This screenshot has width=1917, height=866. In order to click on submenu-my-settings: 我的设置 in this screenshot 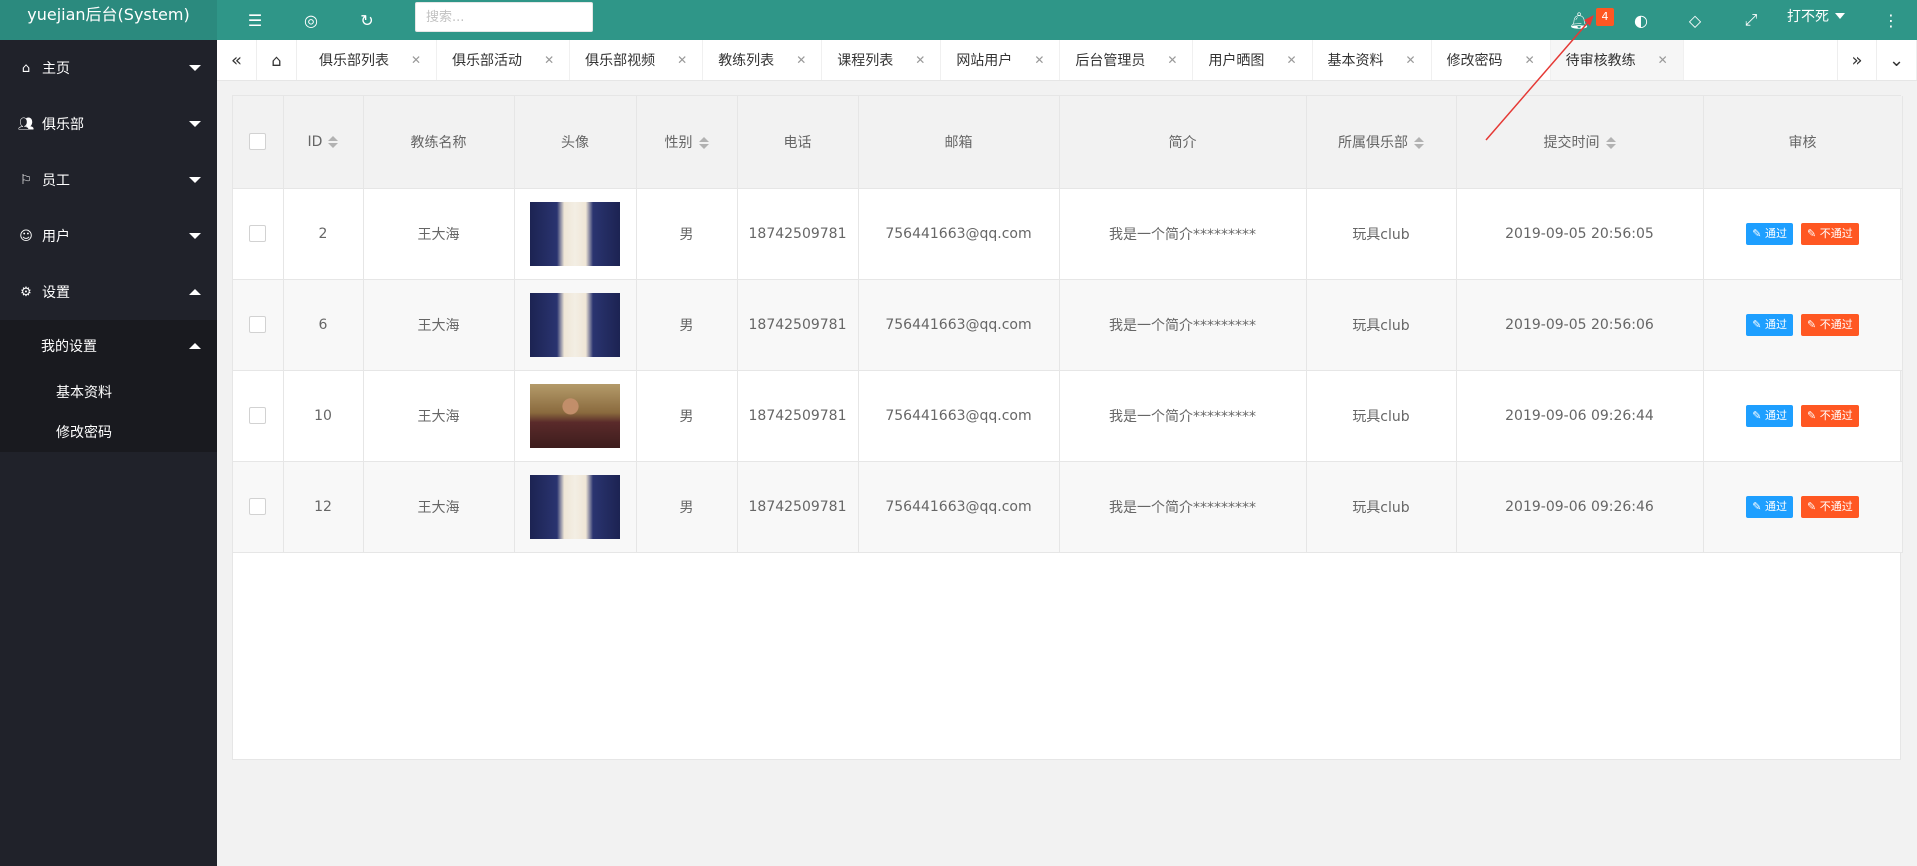, I will do `click(108, 346)`.